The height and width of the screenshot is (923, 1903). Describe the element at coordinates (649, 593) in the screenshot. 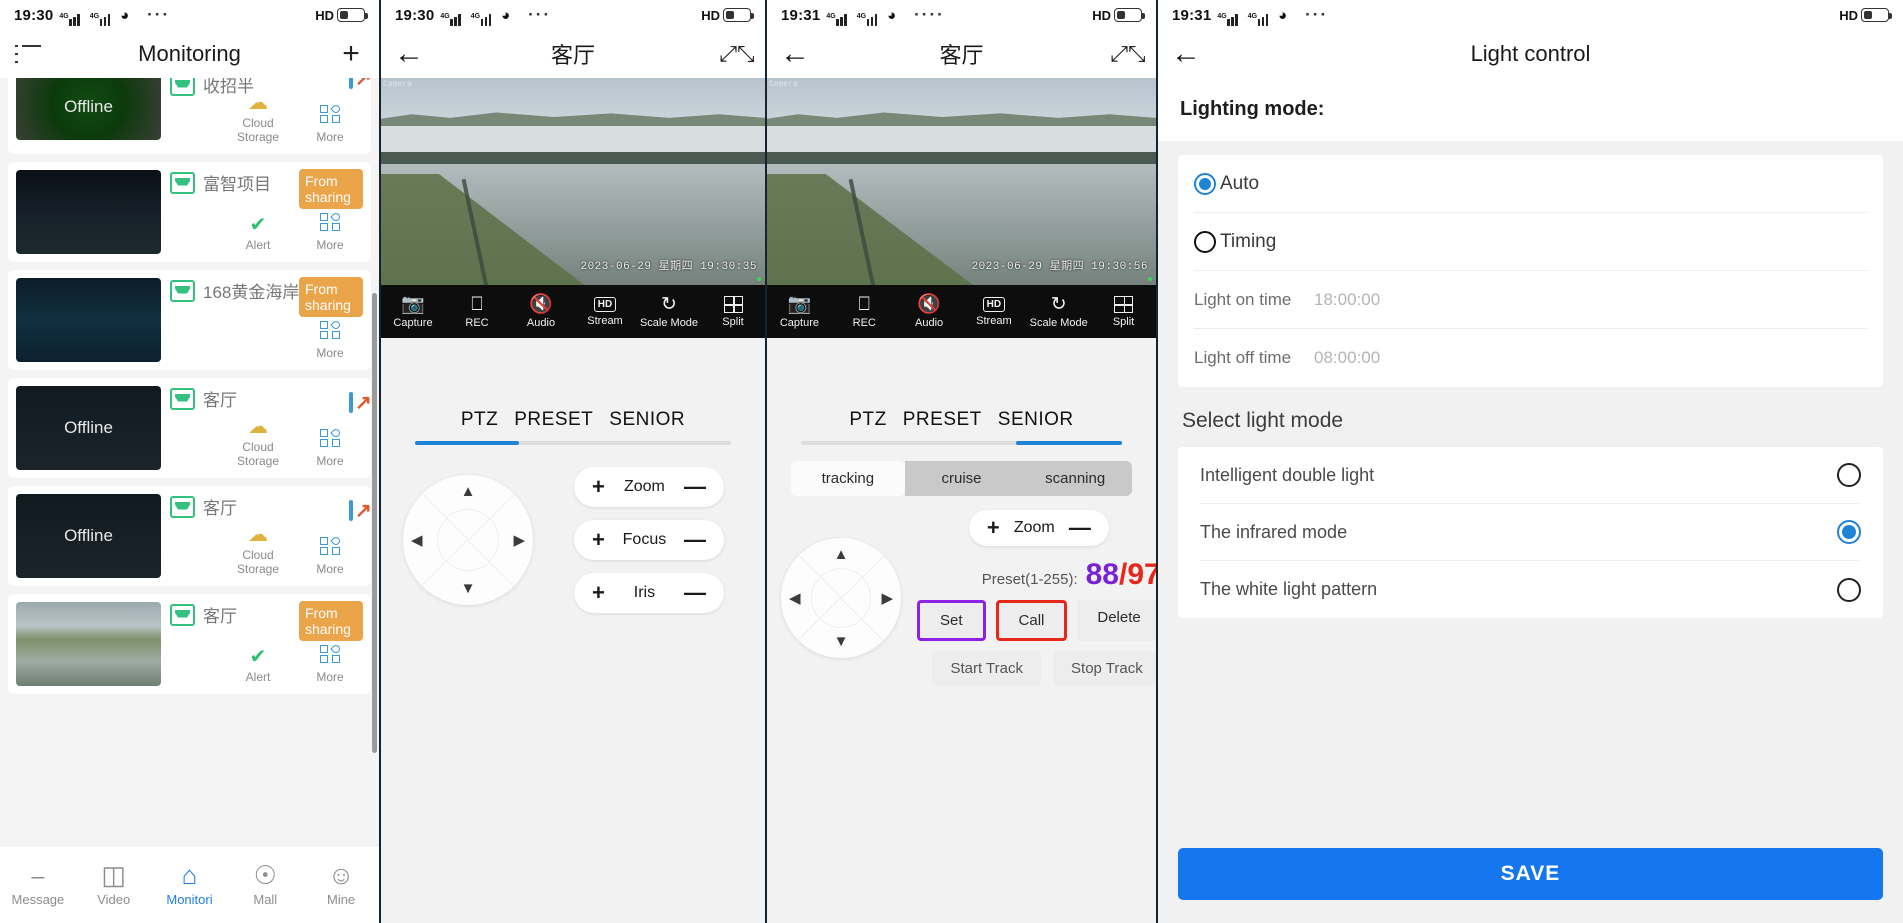

I see `iris-control: + Iris —` at that location.